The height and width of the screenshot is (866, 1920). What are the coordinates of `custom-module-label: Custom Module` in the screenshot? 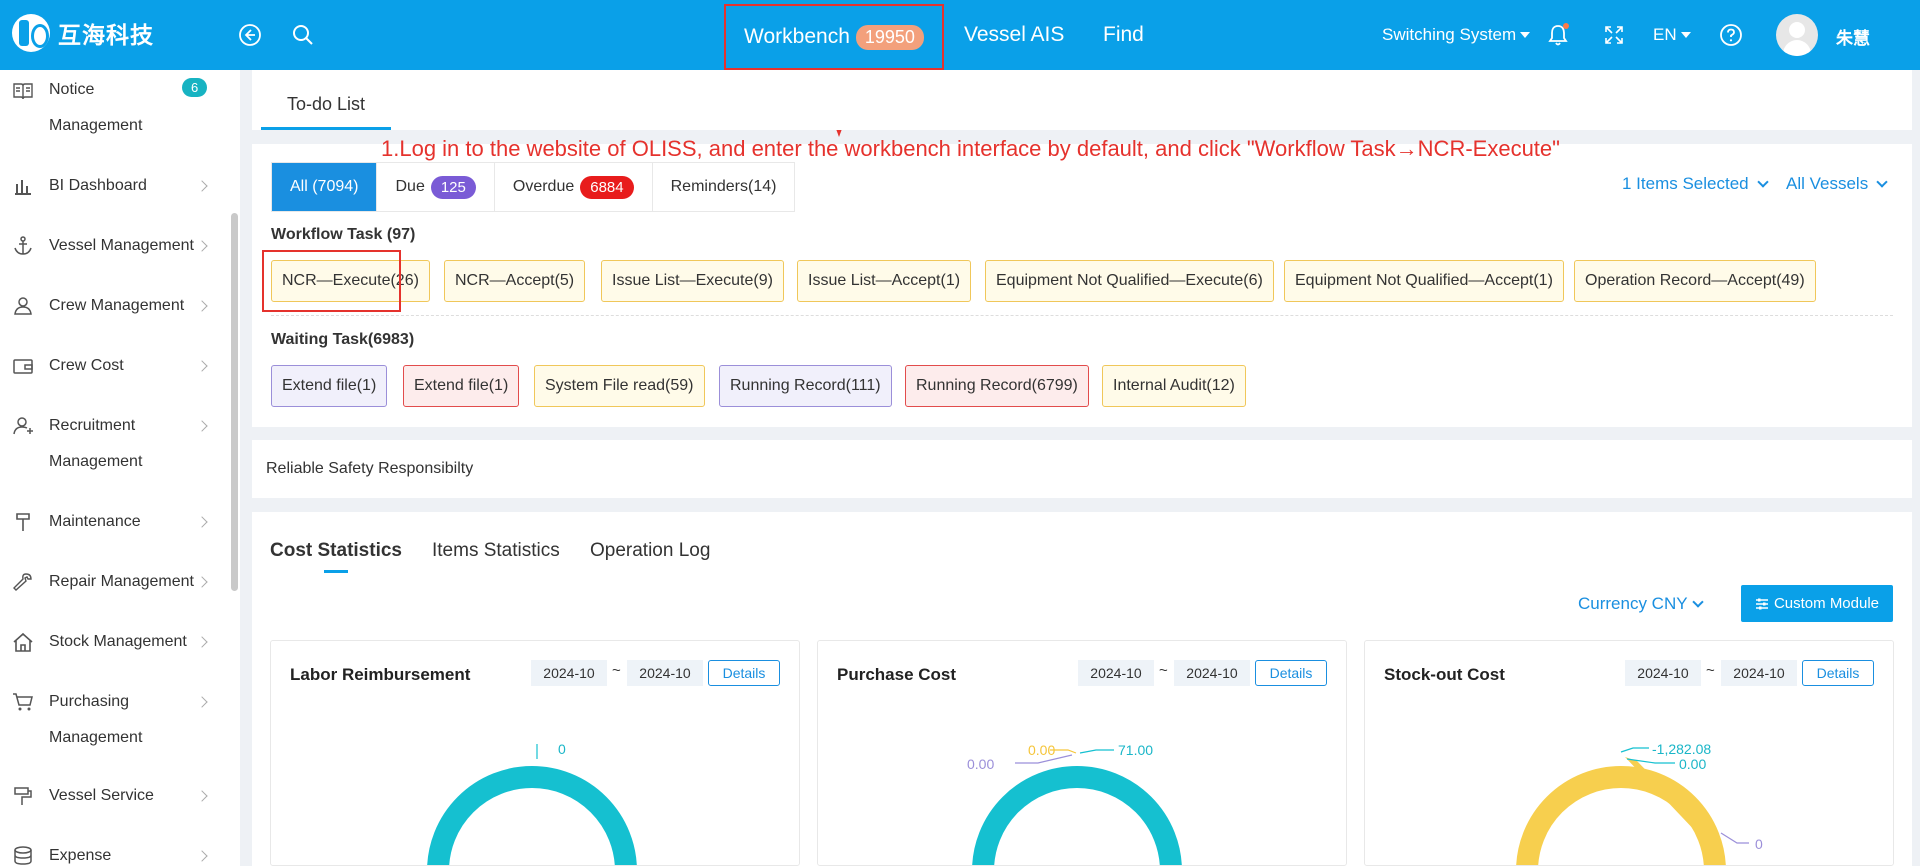 It's located at (1826, 603).